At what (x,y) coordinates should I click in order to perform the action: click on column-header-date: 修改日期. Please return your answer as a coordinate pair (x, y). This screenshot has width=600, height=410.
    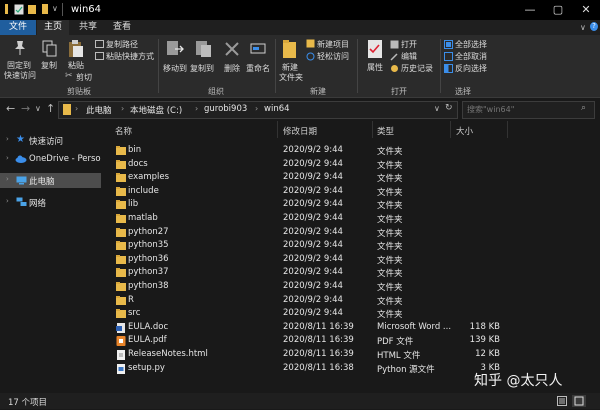
    Looking at the image, I should click on (300, 131).